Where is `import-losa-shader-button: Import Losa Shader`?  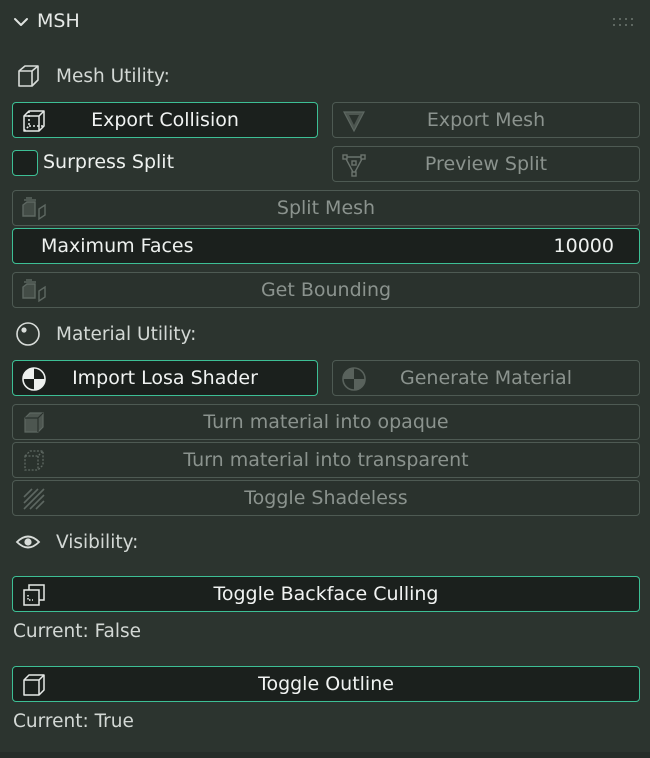
import-losa-shader-button: Import Losa Shader is located at coordinates (165, 378).